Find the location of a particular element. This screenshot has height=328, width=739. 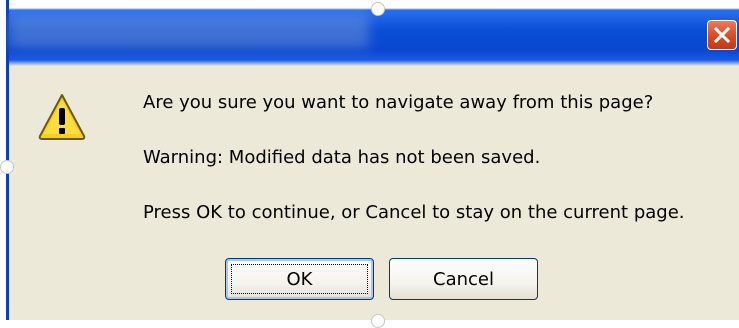

close-button is located at coordinates (722, 35).